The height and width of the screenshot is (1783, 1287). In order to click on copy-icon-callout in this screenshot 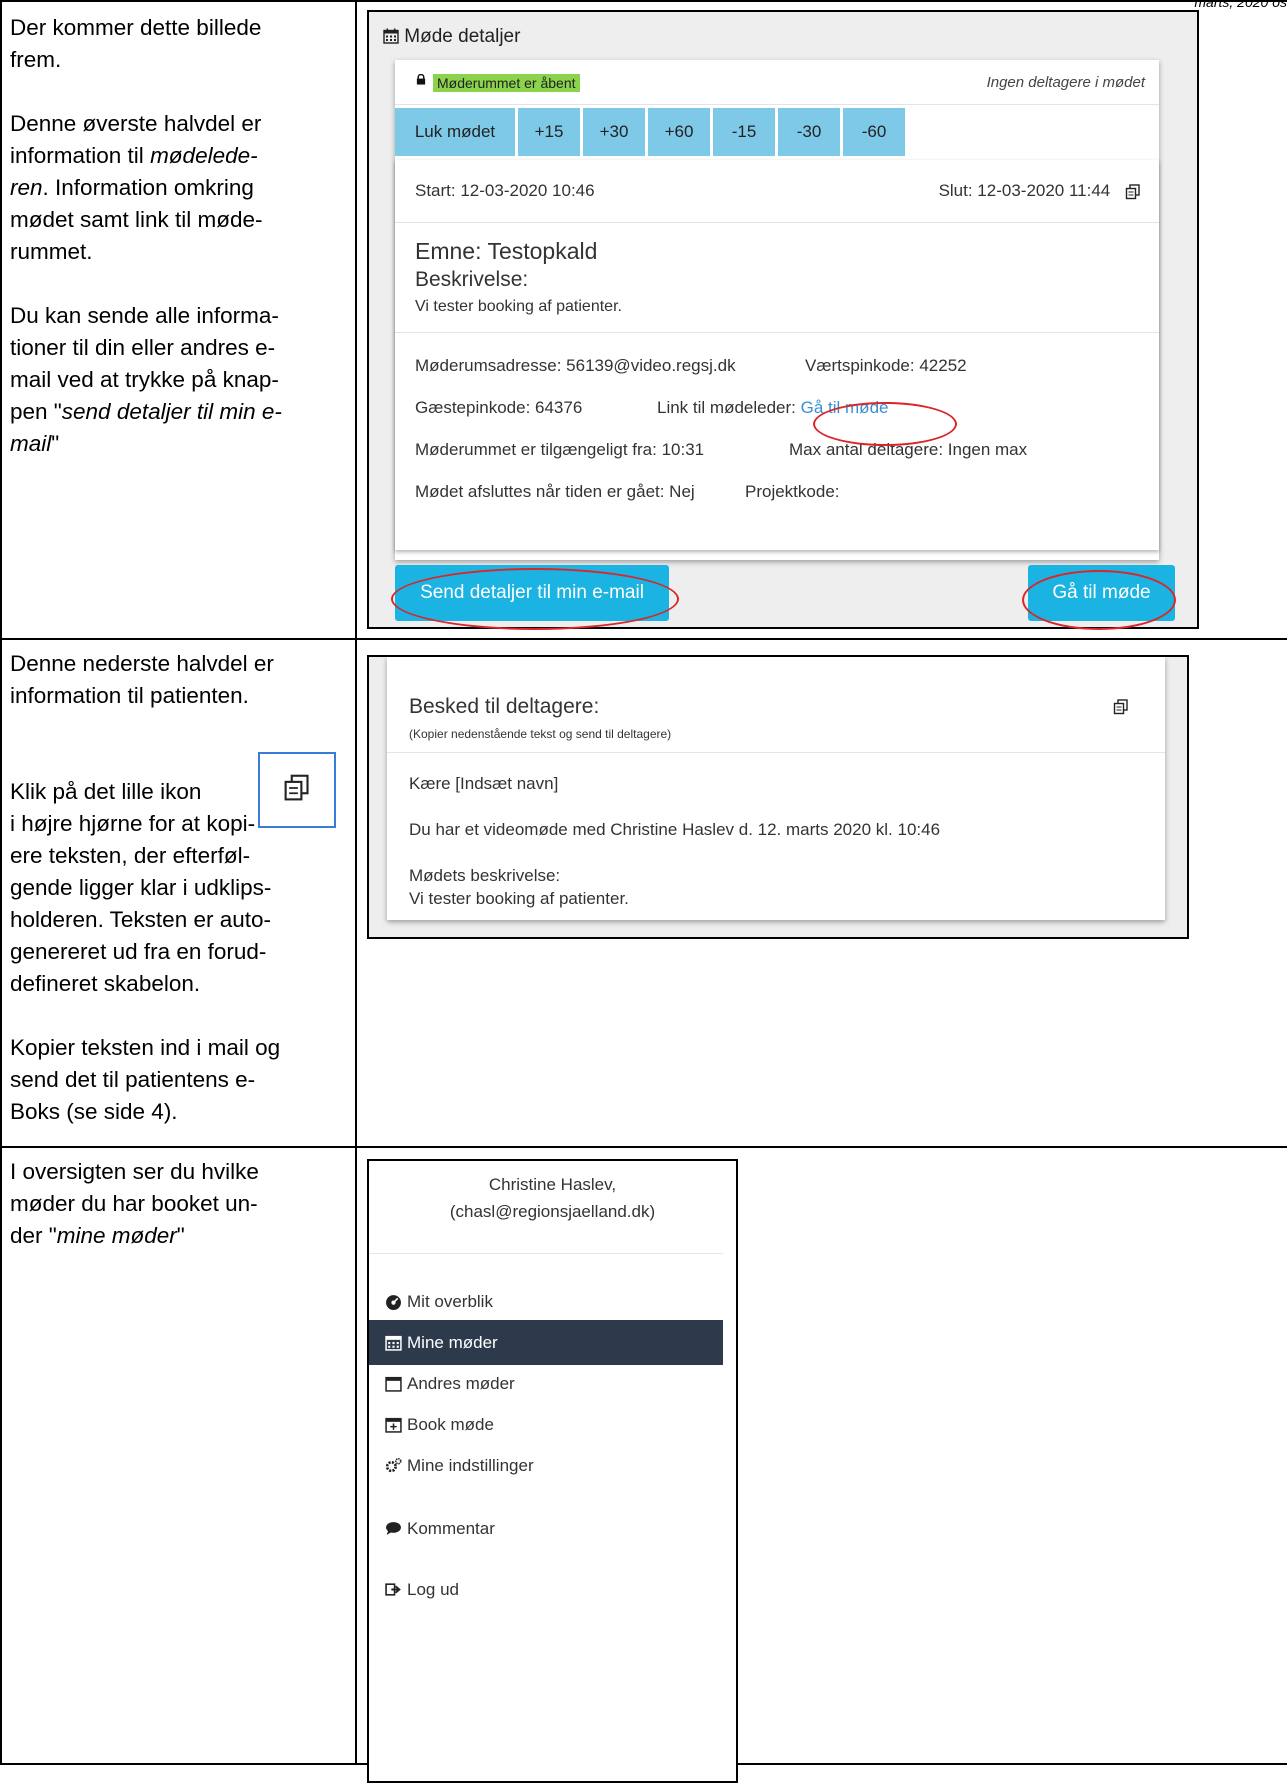, I will do `click(297, 790)`.